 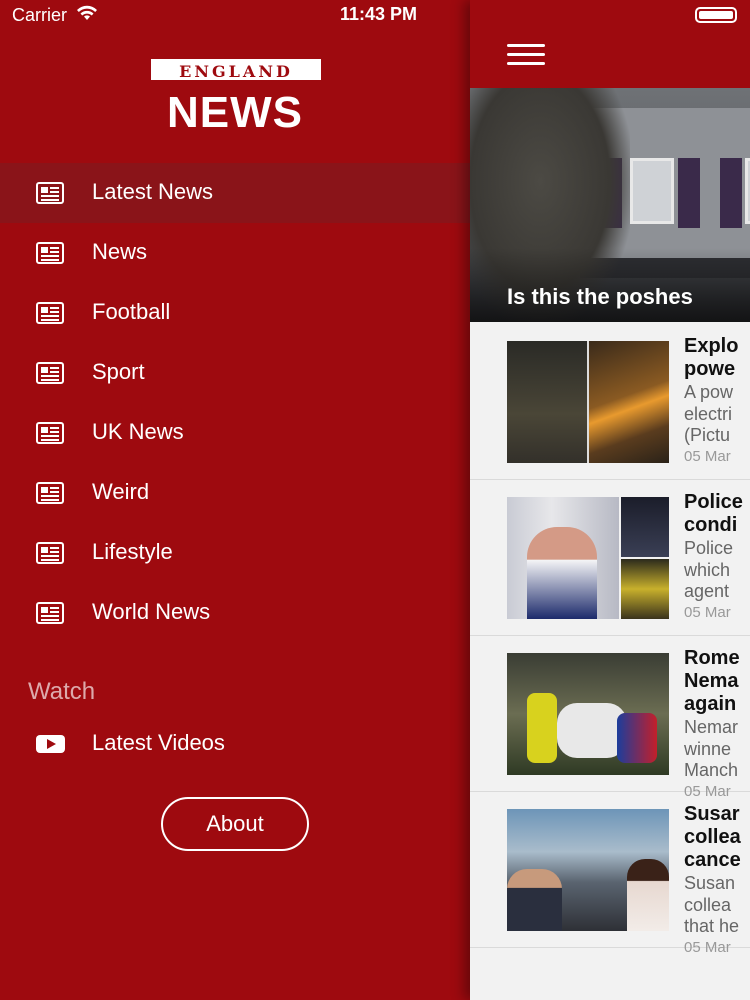 What do you see at coordinates (132, 551) in the screenshot?
I see `menu-item-label: Lifestyle` at bounding box center [132, 551].